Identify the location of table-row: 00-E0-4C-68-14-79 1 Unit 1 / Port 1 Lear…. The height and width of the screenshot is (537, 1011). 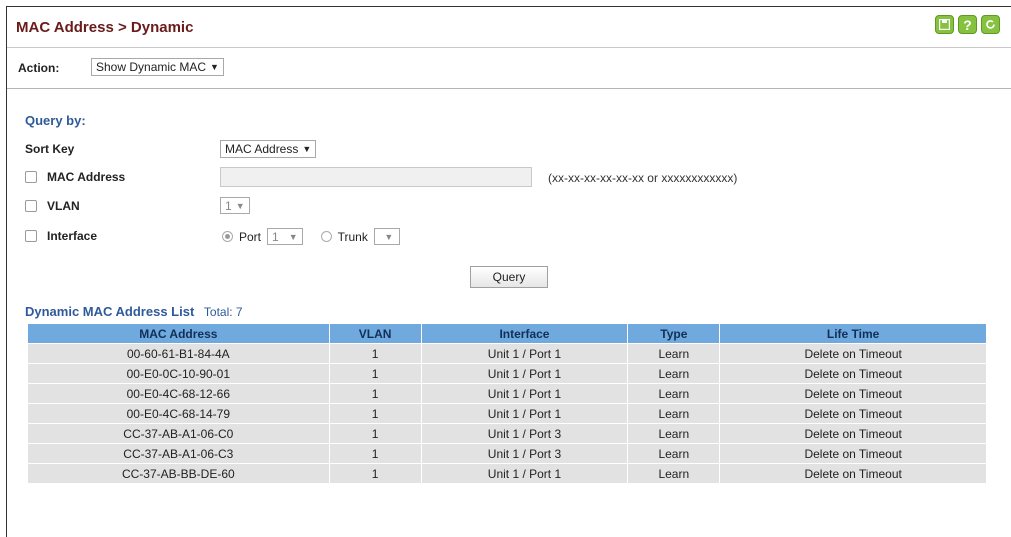
(507, 413).